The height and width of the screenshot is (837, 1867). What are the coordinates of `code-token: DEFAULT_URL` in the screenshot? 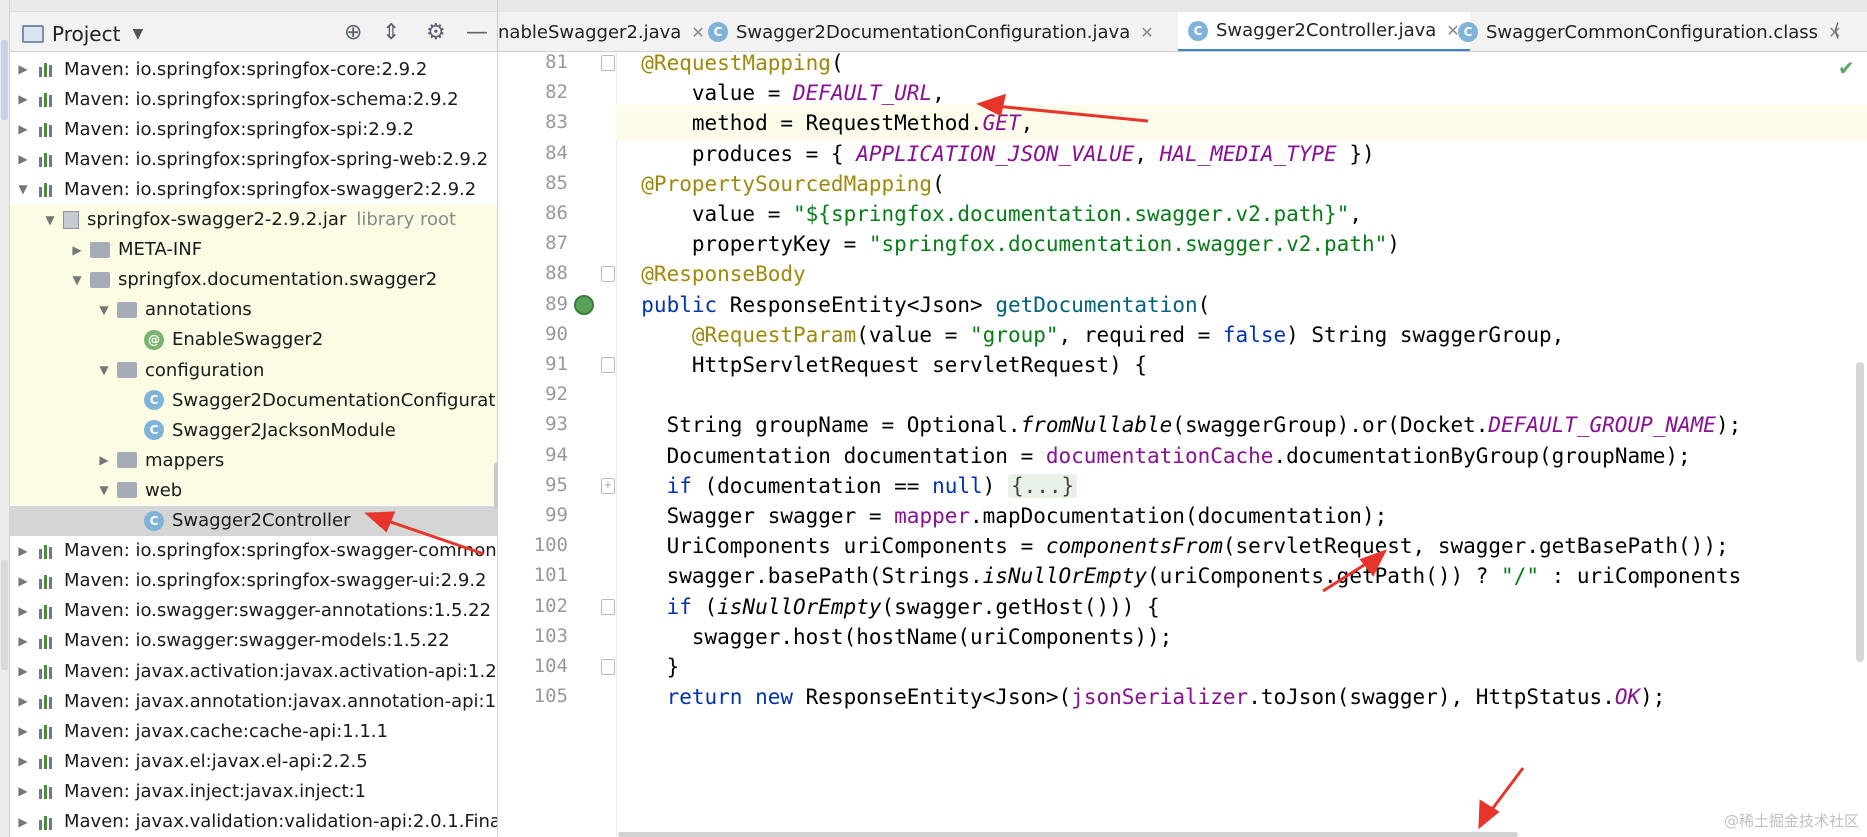 It's located at (863, 93).